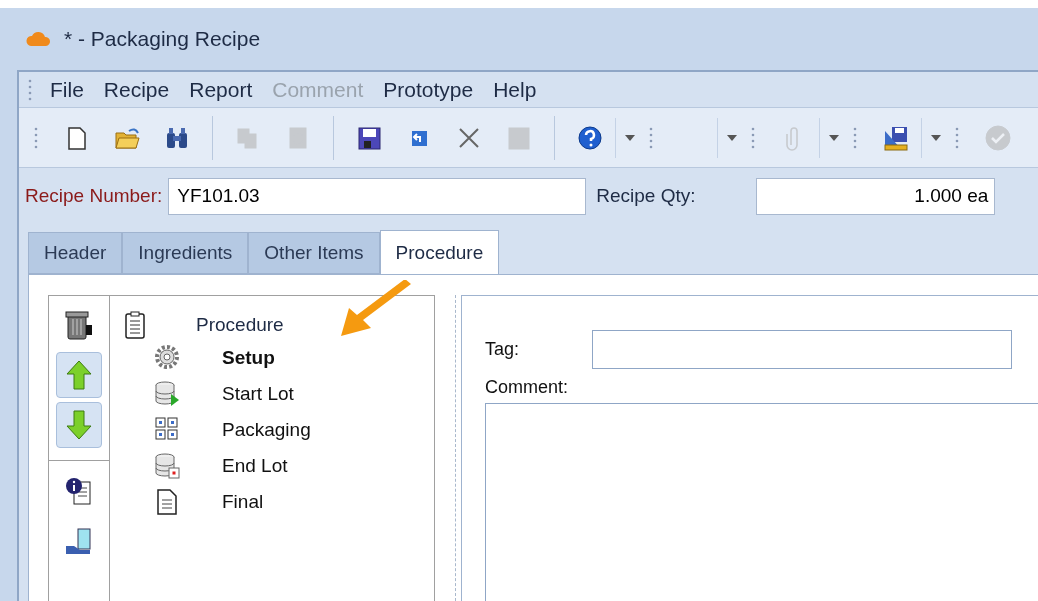 The width and height of the screenshot is (1038, 601). Describe the element at coordinates (136, 89) in the screenshot. I see `menu-item: Recipe` at that location.